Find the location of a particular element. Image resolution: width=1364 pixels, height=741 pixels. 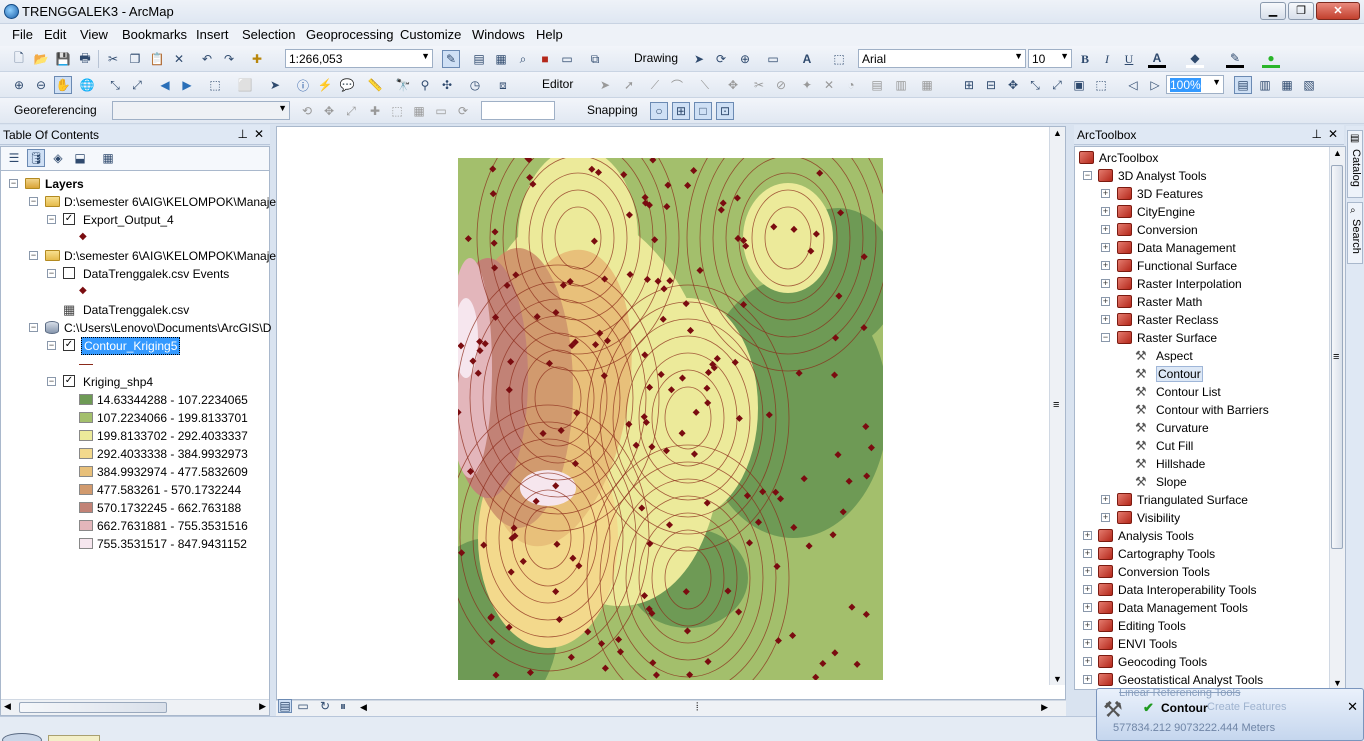

minimize-button: ▁ is located at coordinates (1273, 11).